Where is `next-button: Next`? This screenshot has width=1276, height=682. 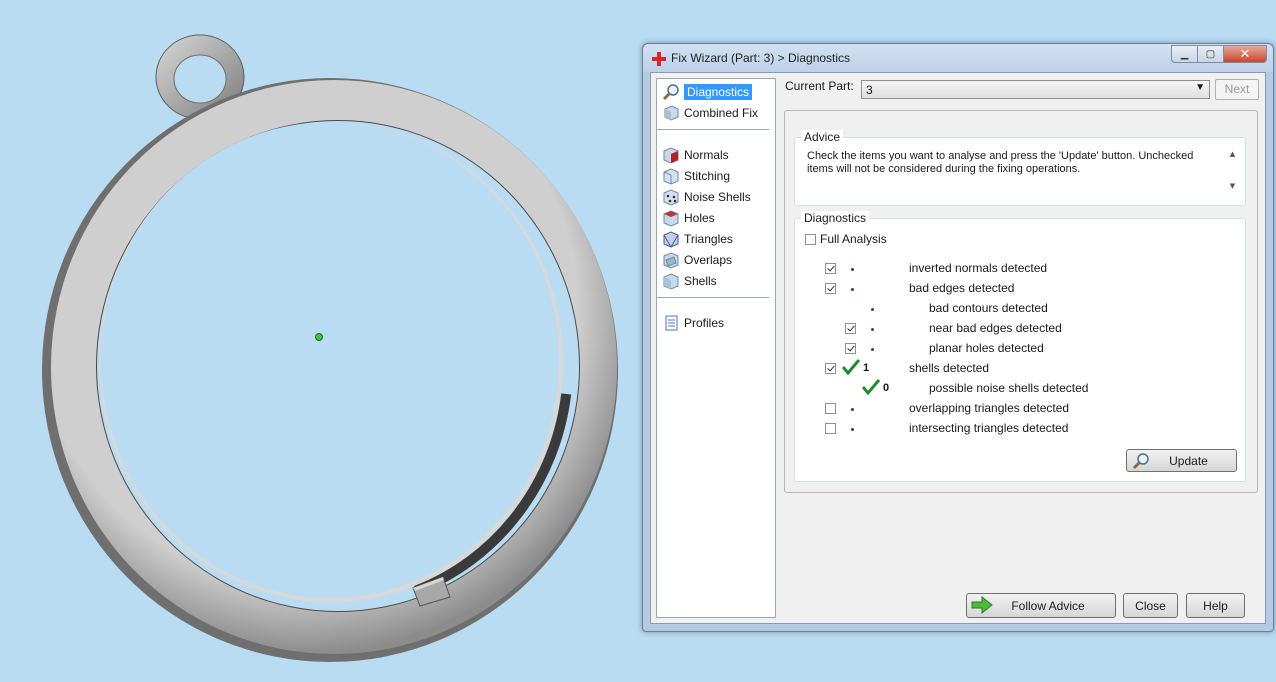
next-button: Next is located at coordinates (1237, 89).